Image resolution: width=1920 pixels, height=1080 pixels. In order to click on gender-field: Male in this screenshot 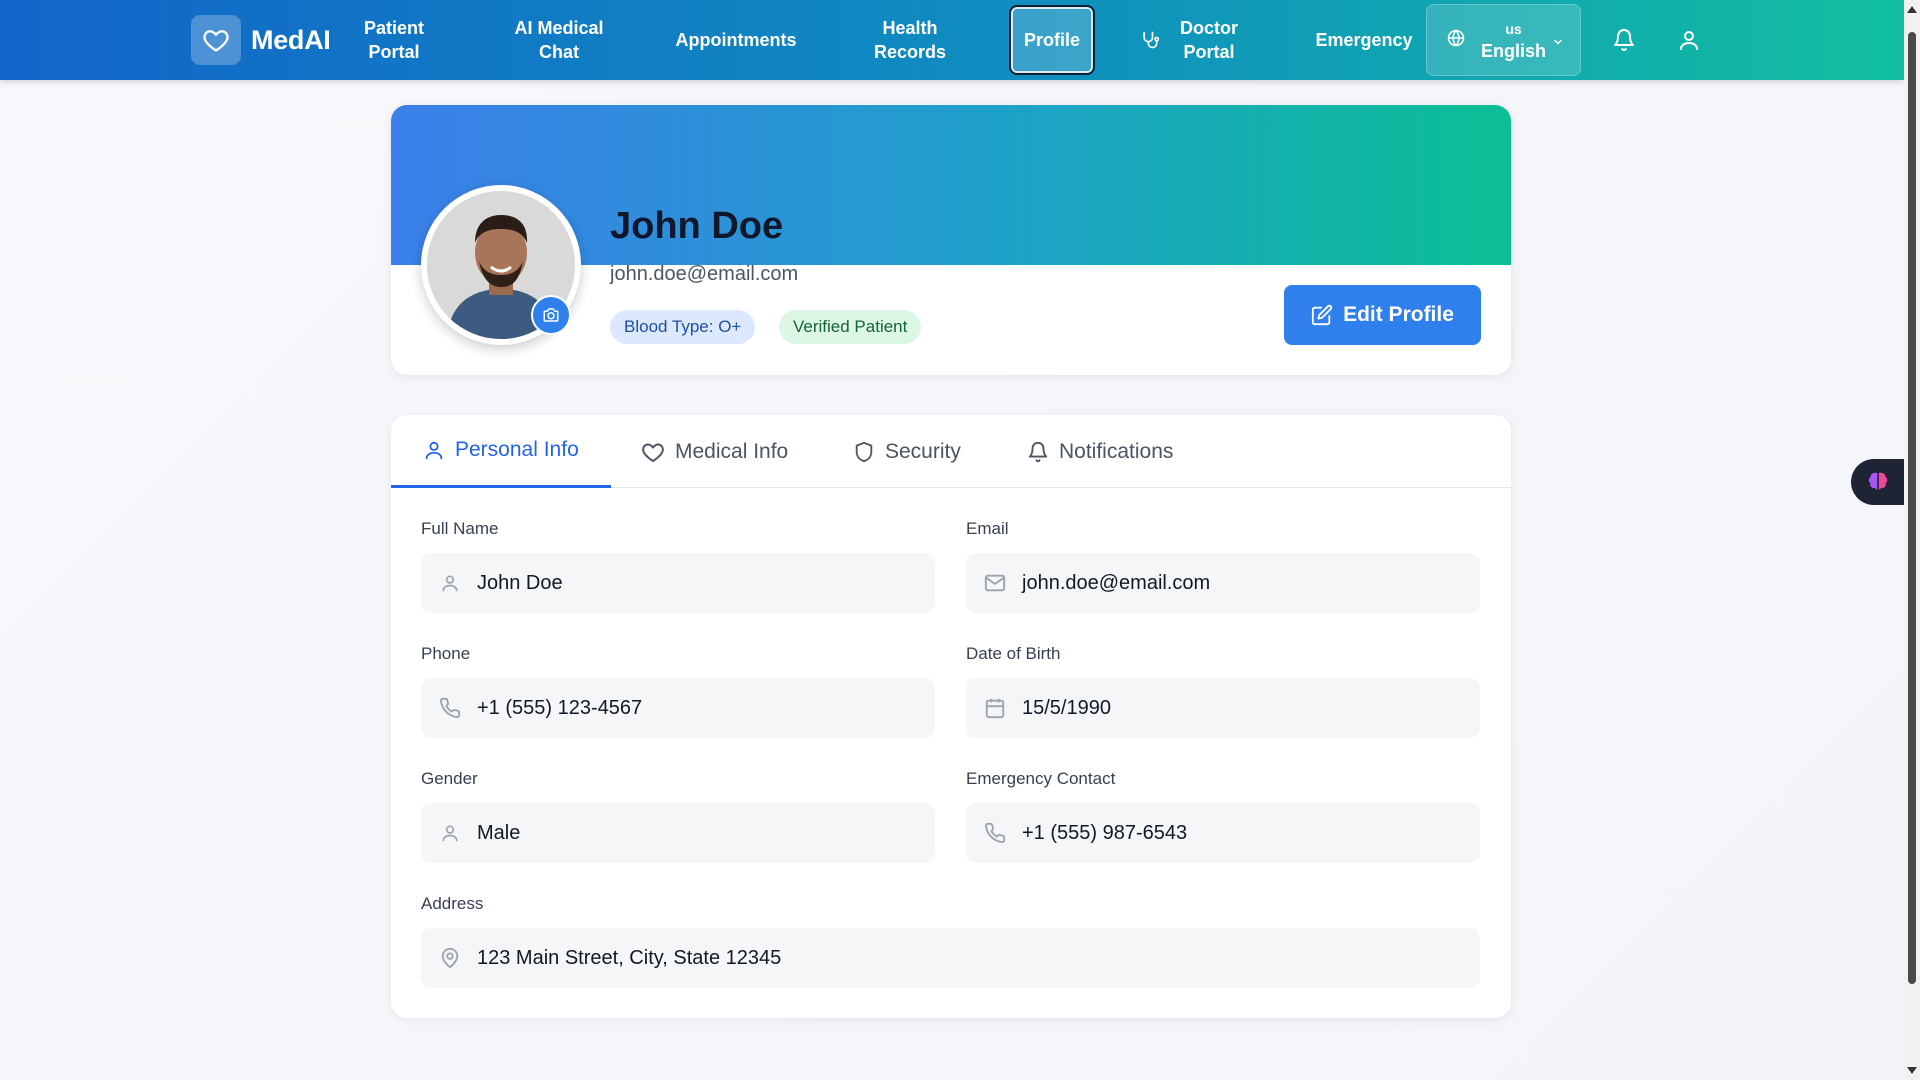, I will do `click(678, 833)`.